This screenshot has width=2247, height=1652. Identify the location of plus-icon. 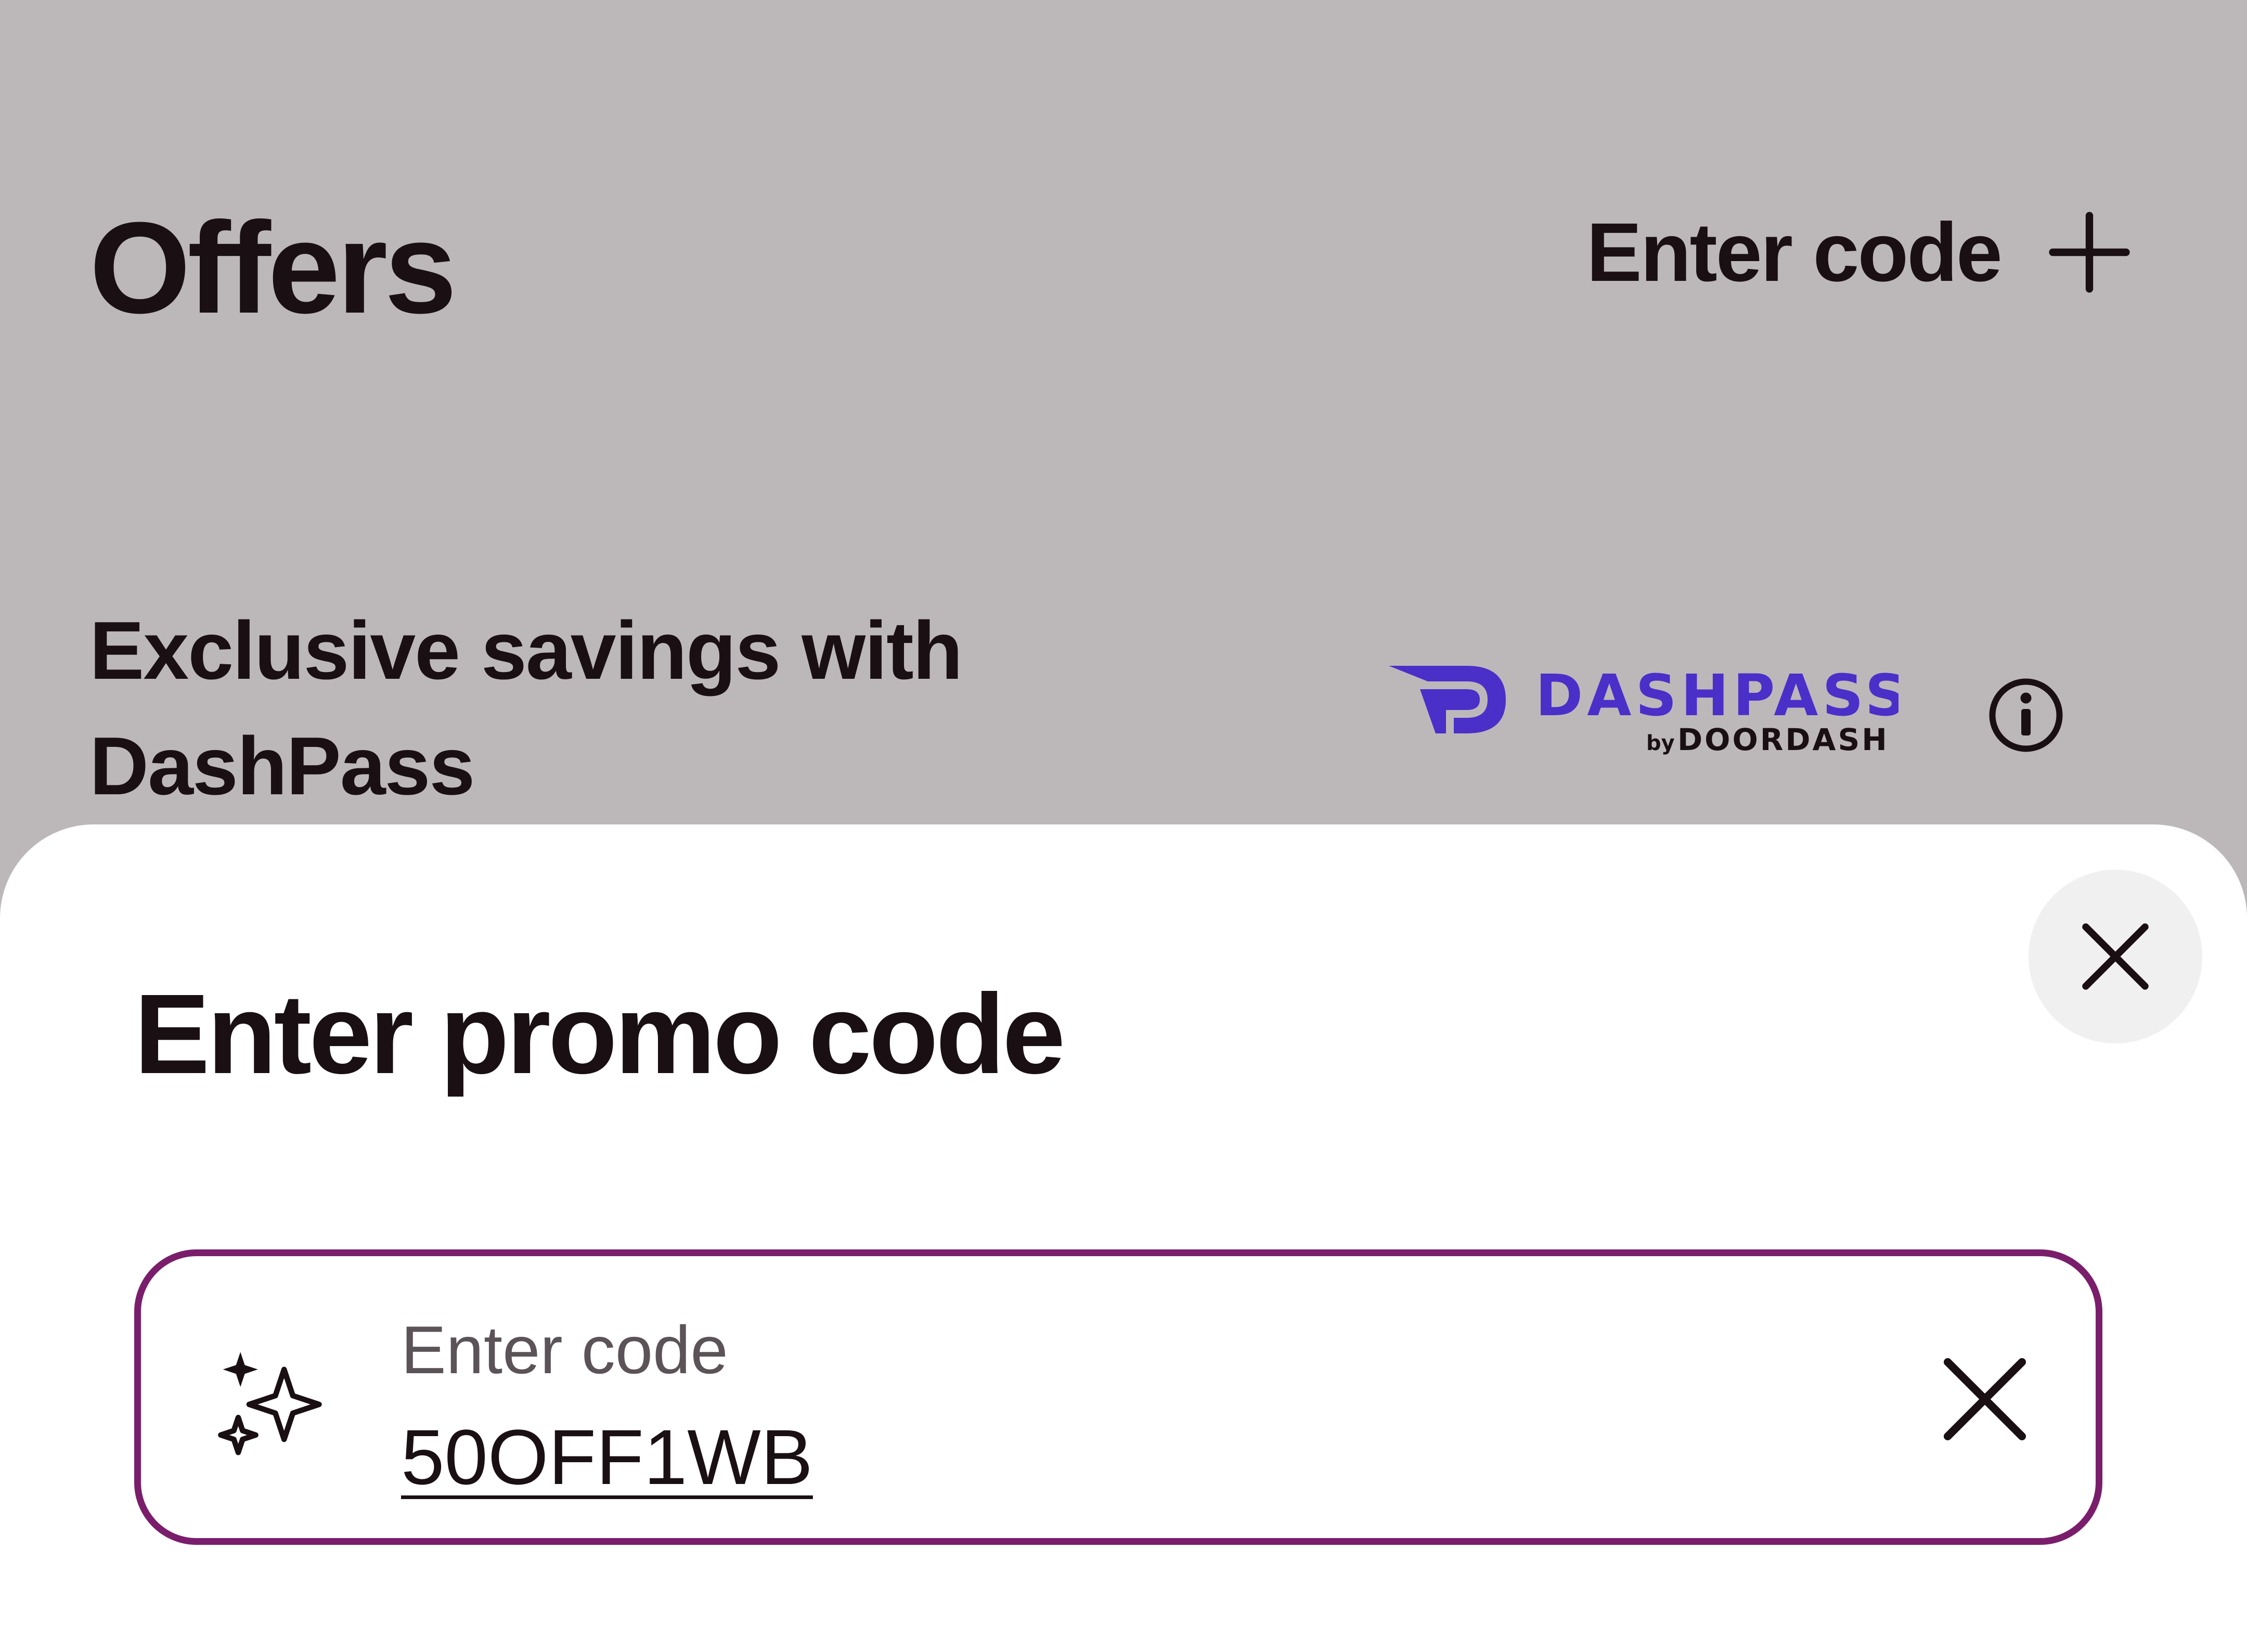
(2089, 252).